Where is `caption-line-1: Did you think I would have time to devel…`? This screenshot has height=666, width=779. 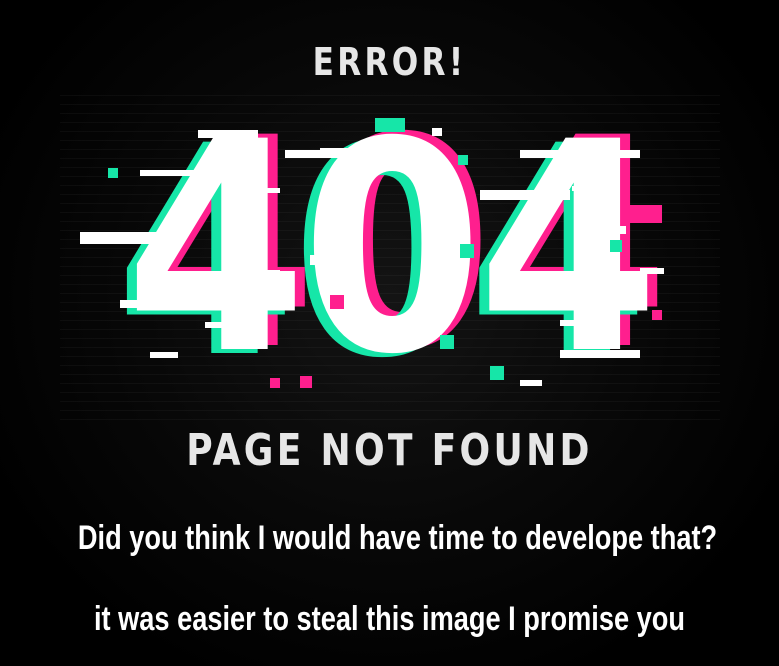 caption-line-1: Did you think I would have time to devel… is located at coordinates (397, 538).